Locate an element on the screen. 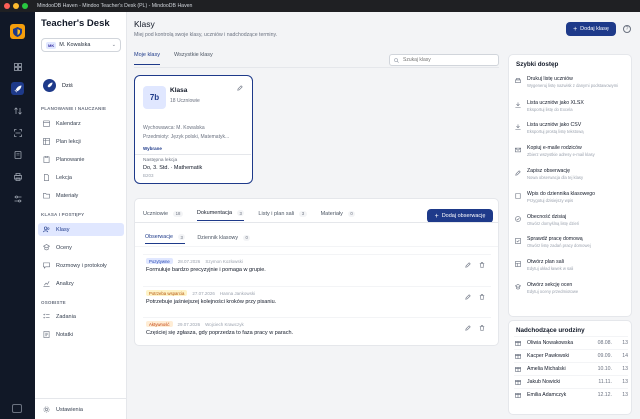 The height and width of the screenshot is (419, 640). shield-icon is located at coordinates (17, 31).